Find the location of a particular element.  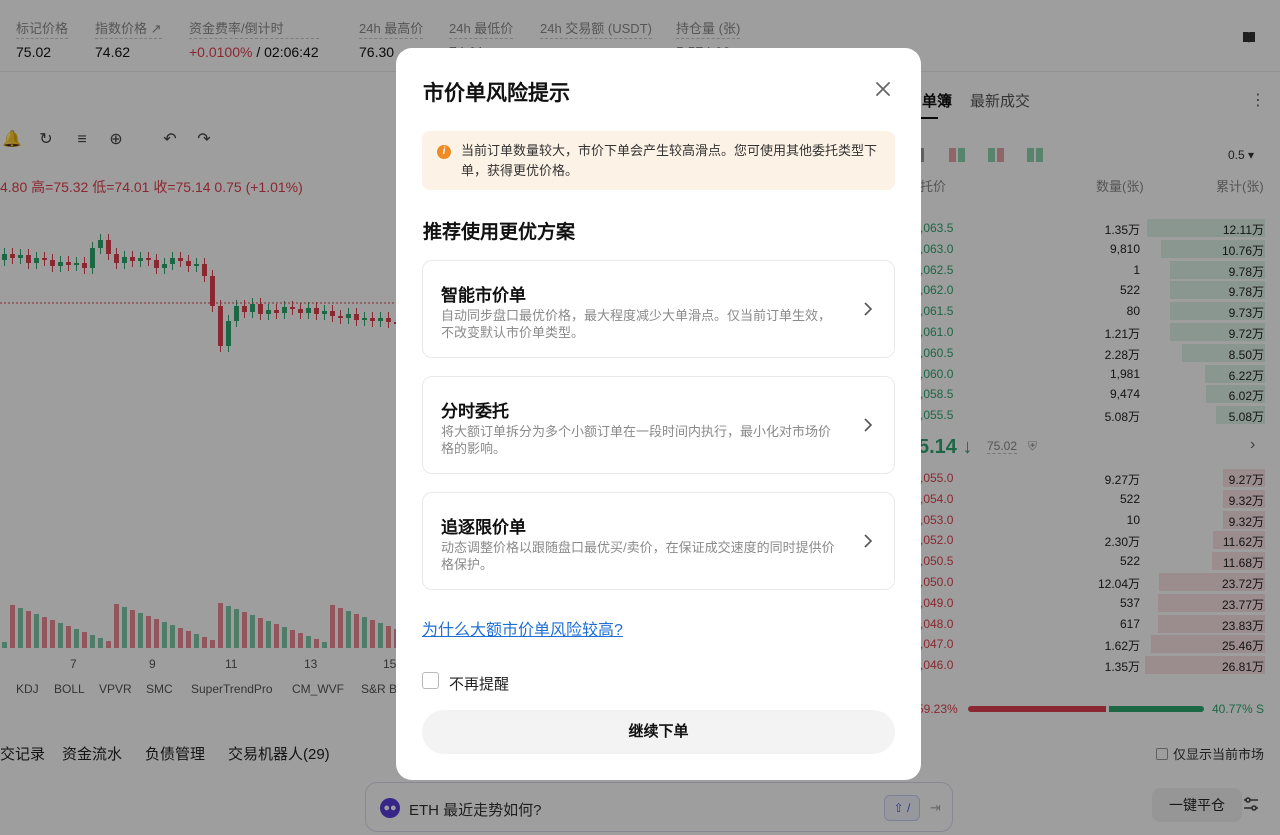

option-title: 追逐限价单 is located at coordinates (483, 527).